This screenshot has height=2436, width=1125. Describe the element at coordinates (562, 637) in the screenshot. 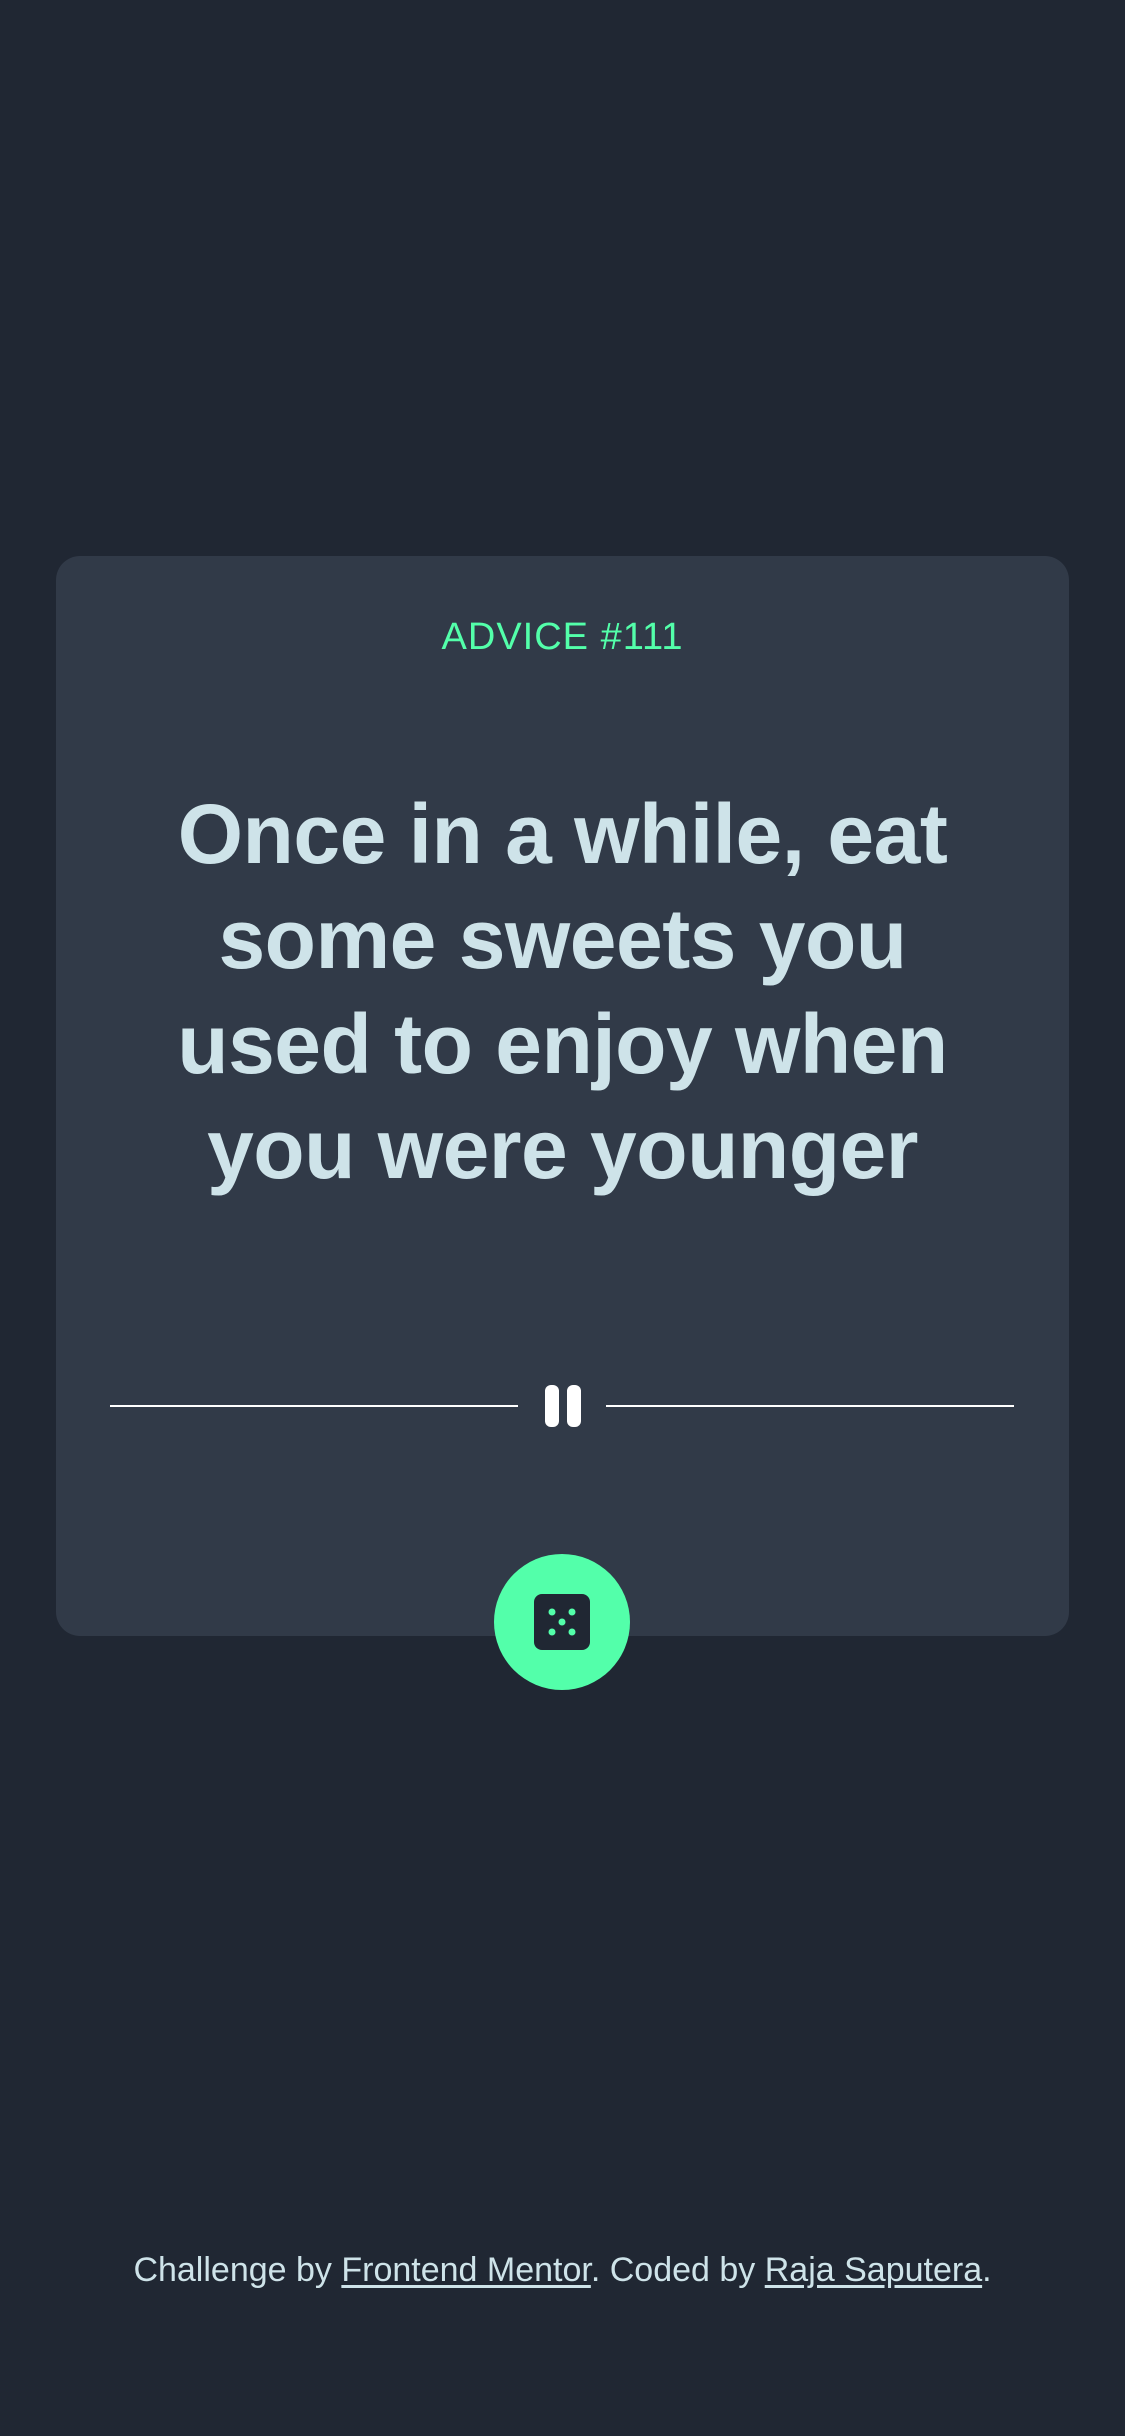

I see `advice-id-label: ADVICE #111` at that location.